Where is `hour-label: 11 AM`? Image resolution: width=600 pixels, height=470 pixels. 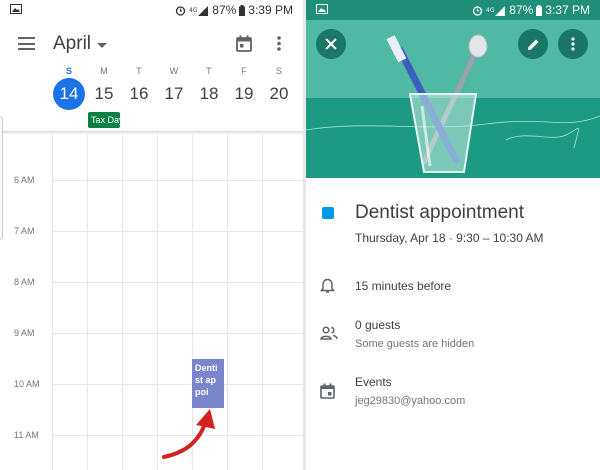 hour-label: 11 AM is located at coordinates (26, 435).